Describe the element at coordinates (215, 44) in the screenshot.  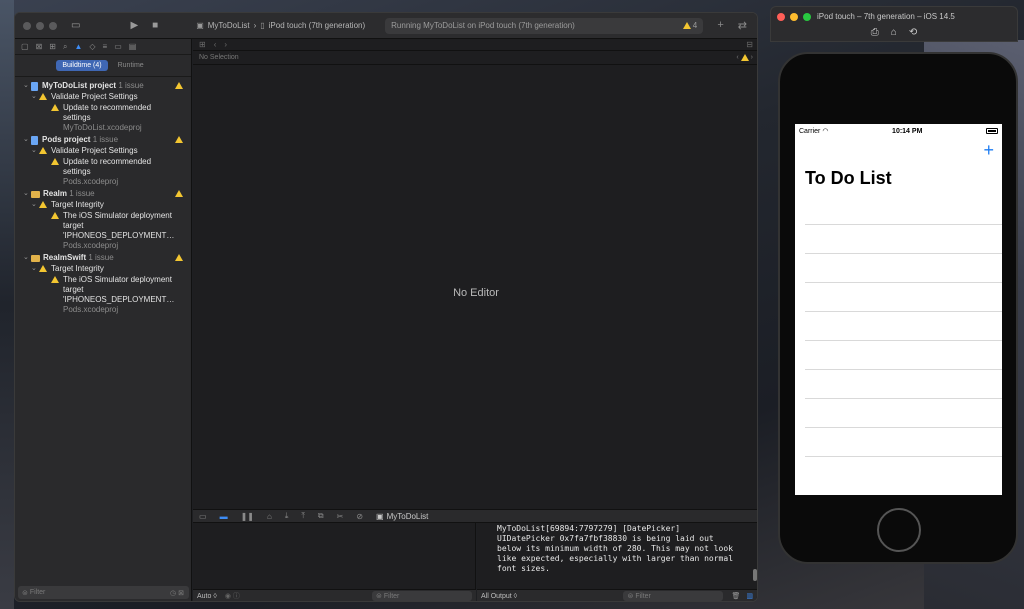
I see `back-icon: ‹` at that location.